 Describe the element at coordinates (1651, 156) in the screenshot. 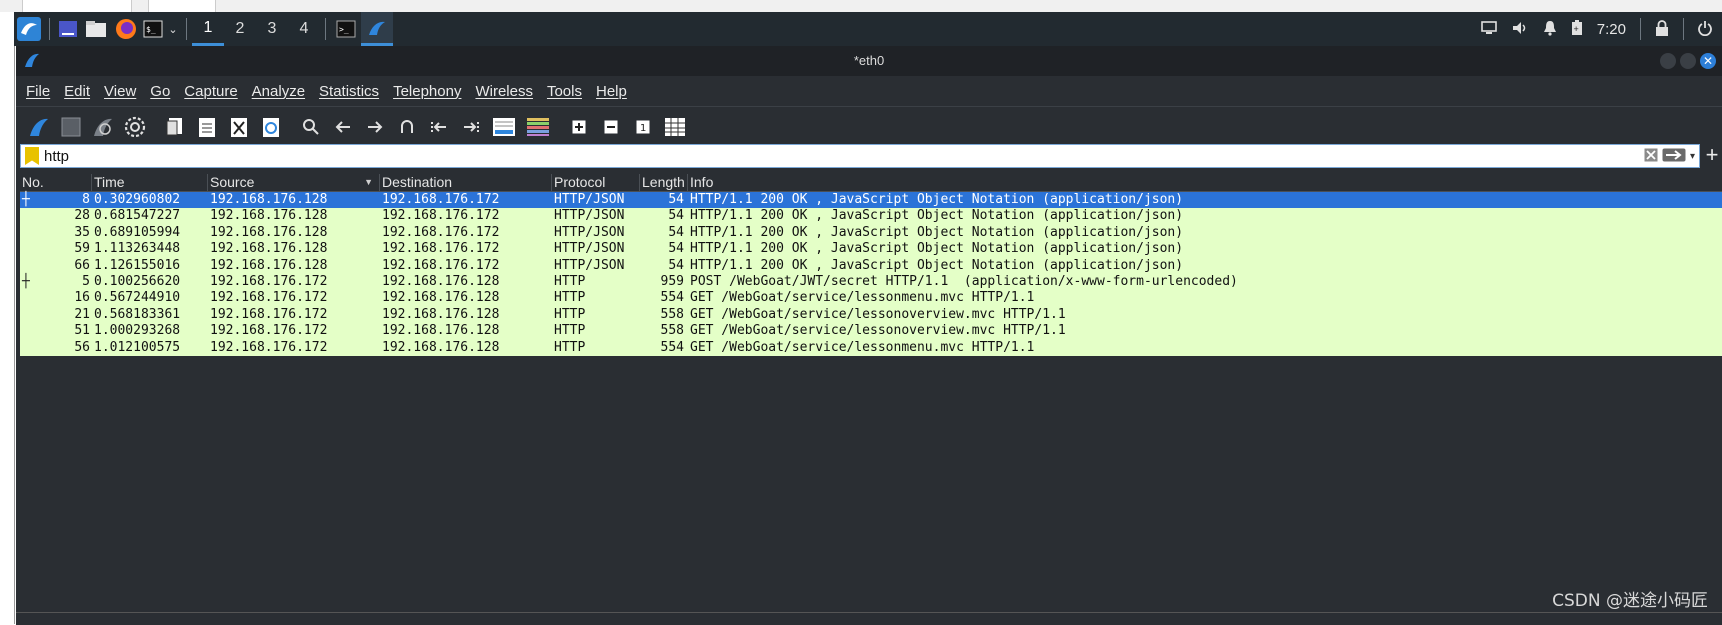

I see `clear-filter-icon` at that location.